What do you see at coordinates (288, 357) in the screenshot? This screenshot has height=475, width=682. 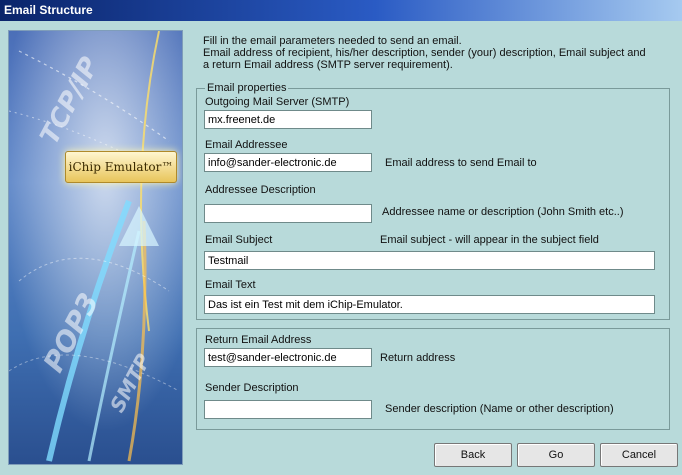 I see `return-address-input` at bounding box center [288, 357].